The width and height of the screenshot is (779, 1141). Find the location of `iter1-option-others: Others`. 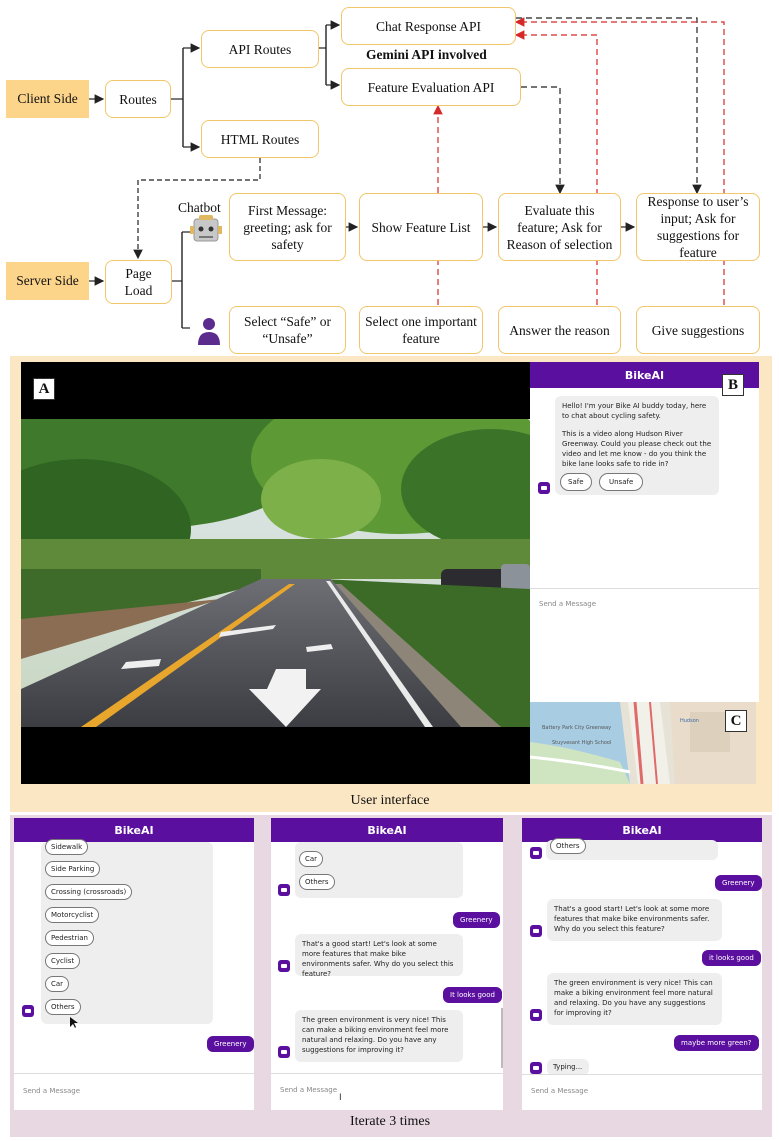

iter1-option-others: Others is located at coordinates (63, 1007).